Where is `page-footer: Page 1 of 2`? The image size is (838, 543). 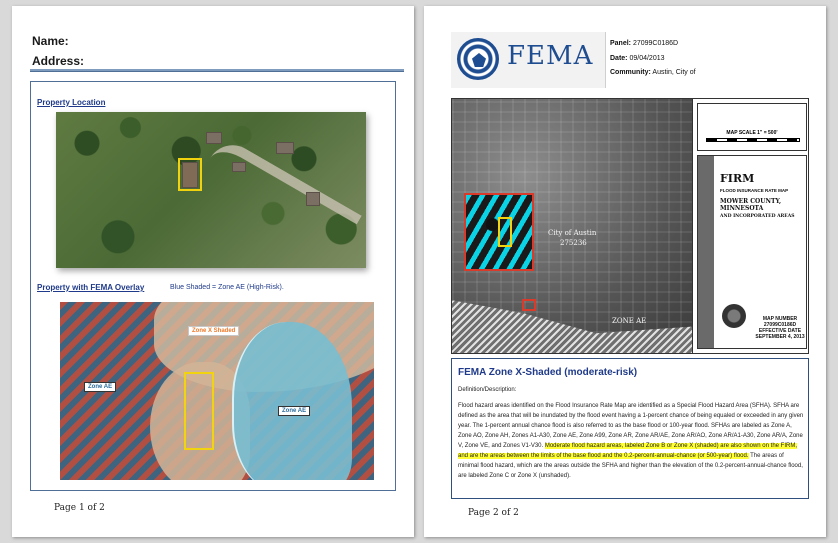 page-footer: Page 1 of 2 is located at coordinates (79, 508).